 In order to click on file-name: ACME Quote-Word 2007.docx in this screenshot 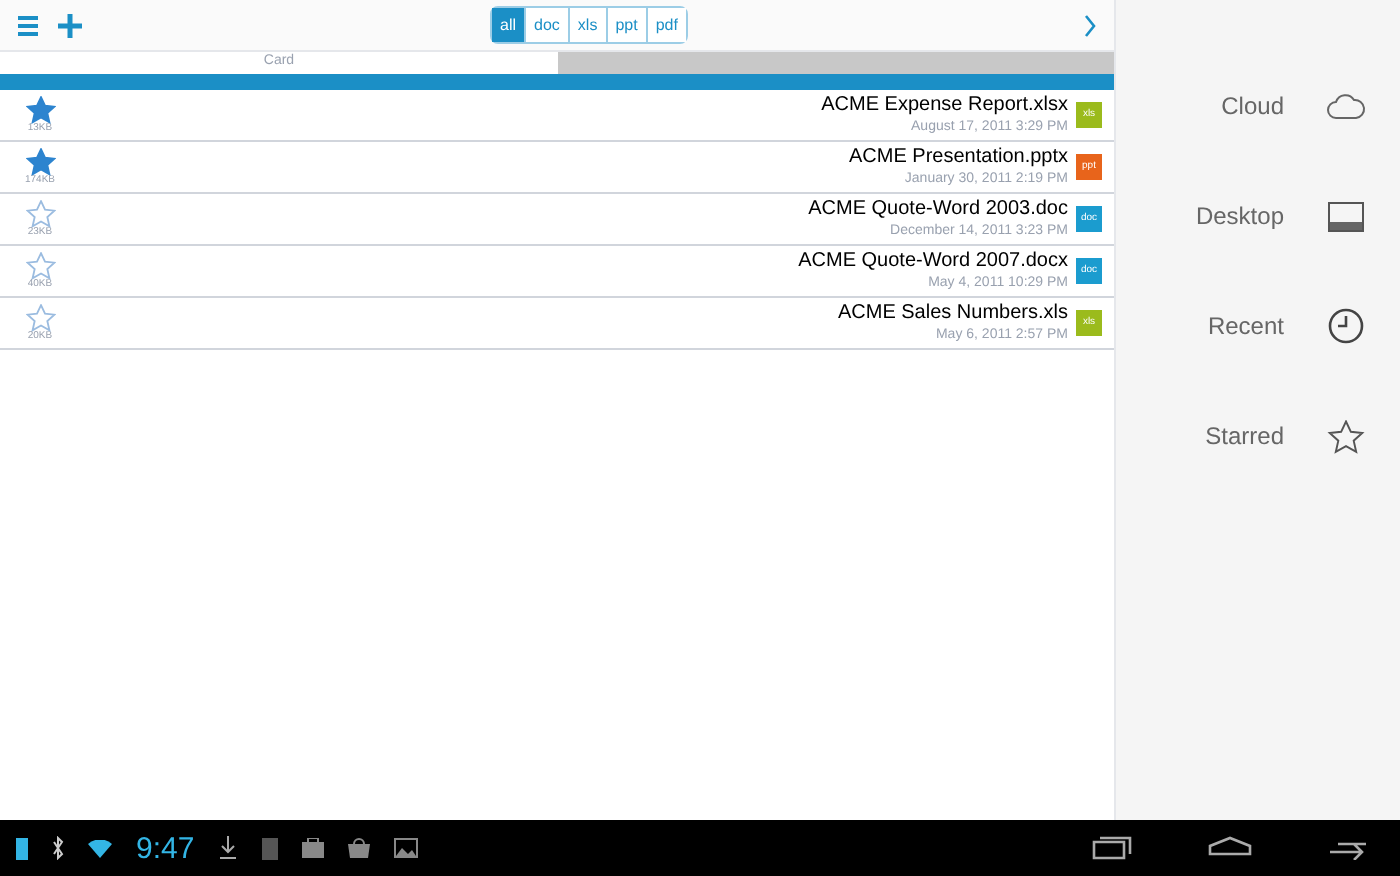, I will do `click(933, 262)`.